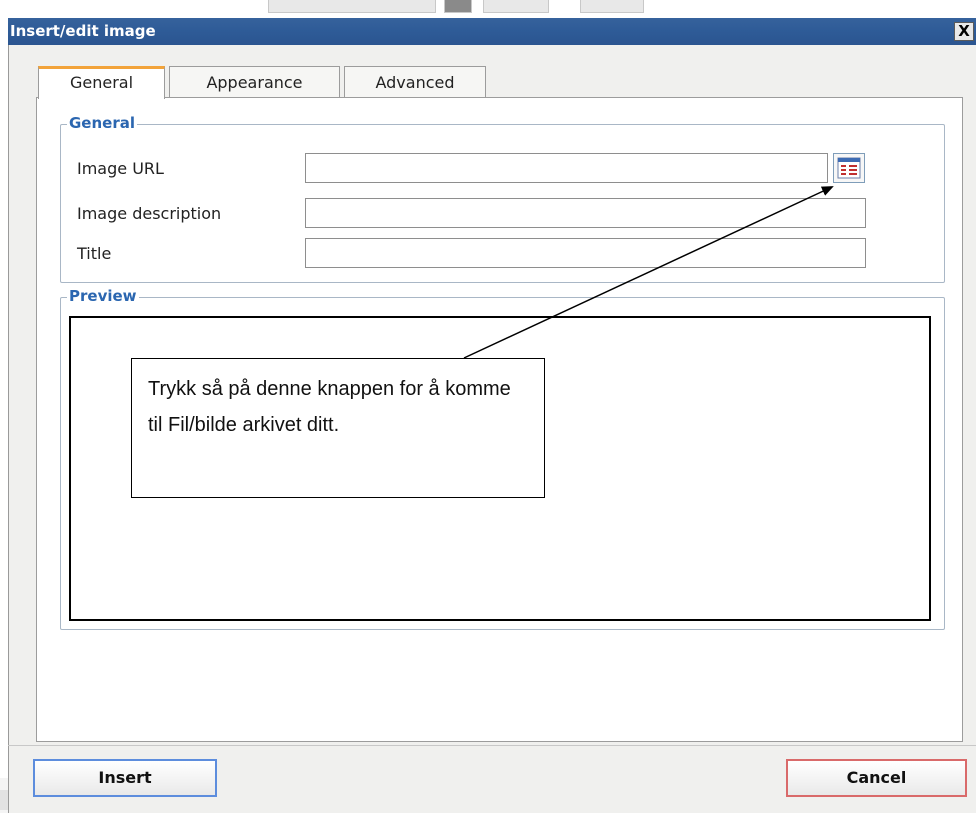 The height and width of the screenshot is (813, 976). I want to click on cancel-button: Cancel, so click(876, 778).